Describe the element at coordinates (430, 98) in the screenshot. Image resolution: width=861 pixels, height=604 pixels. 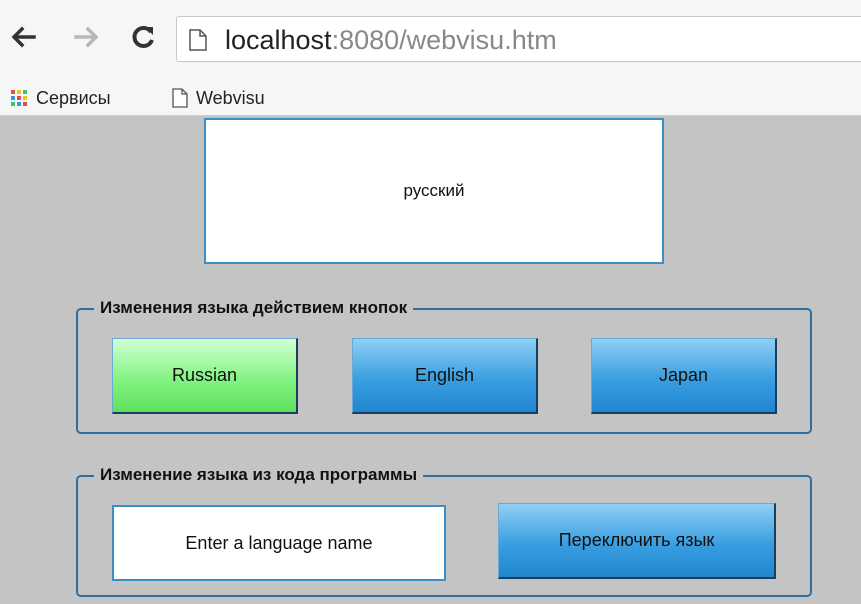
I see `bookmarks-bar: Сервисы Webvisu` at that location.